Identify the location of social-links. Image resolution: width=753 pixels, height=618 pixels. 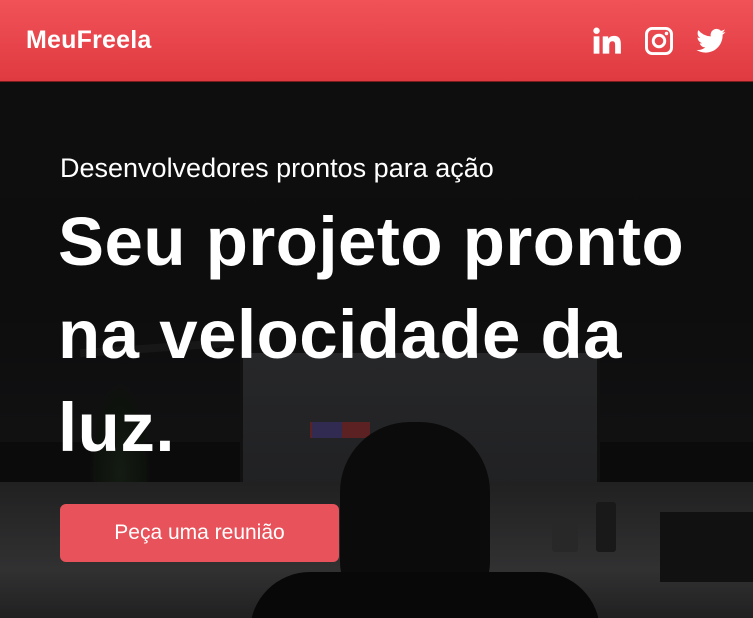
(659, 41).